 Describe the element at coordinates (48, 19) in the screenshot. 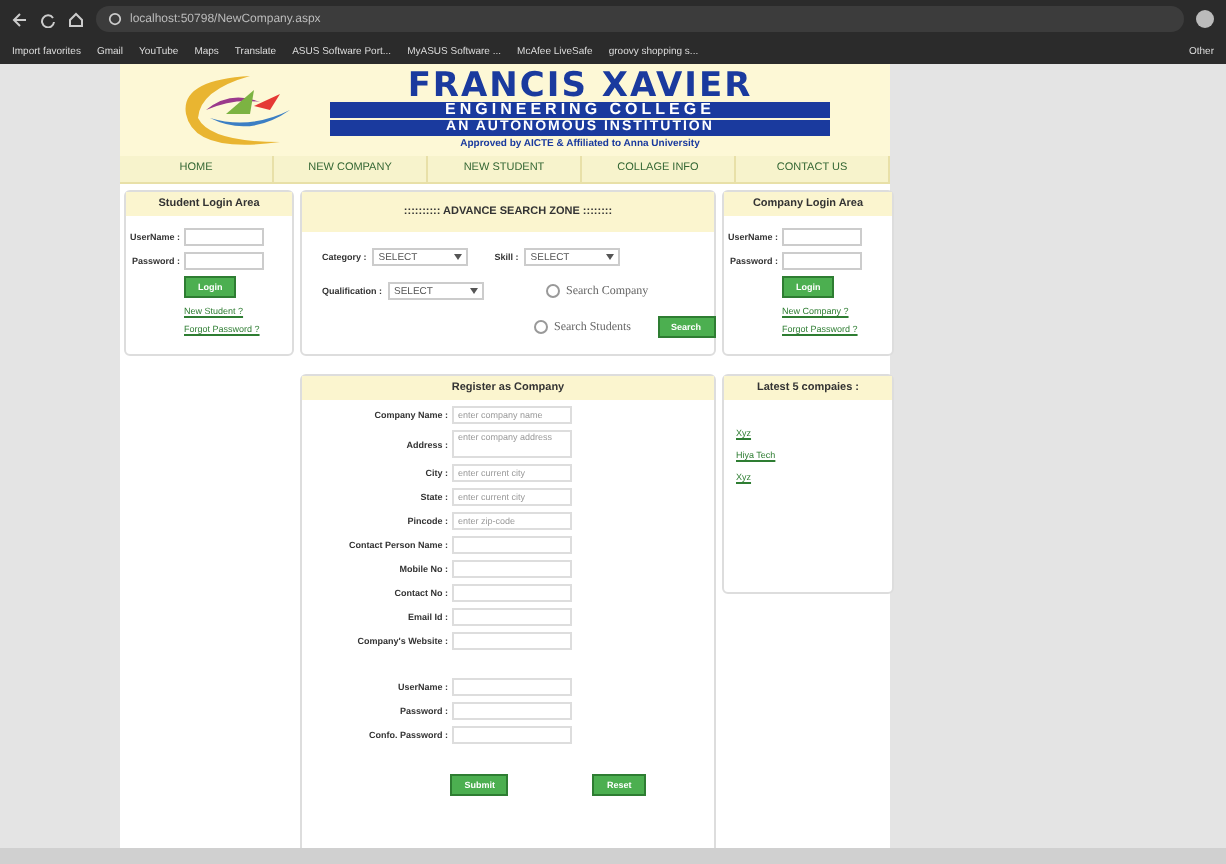

I see `refresh-icon` at that location.